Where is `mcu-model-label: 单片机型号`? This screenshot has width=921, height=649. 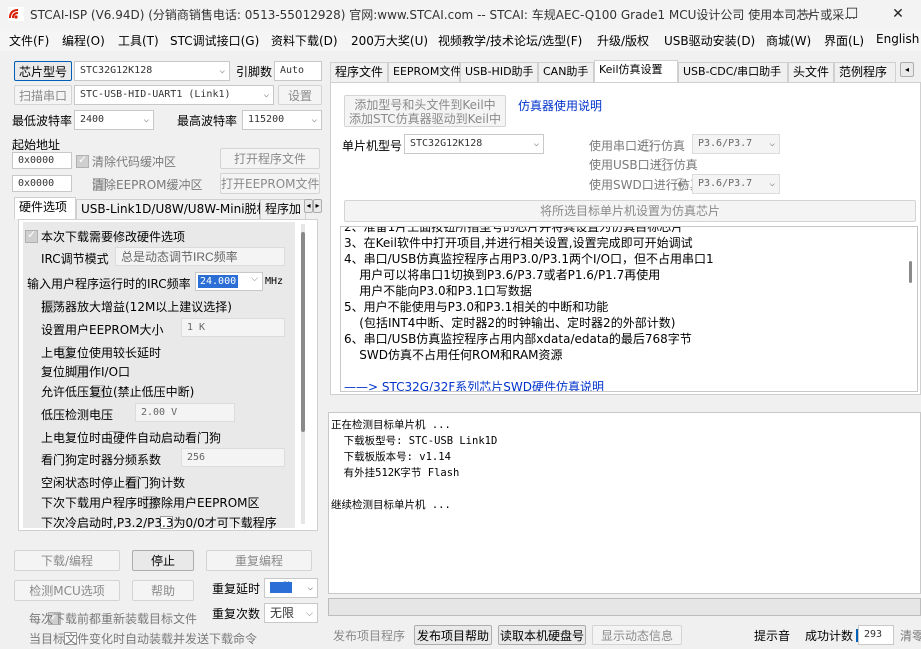 mcu-model-label: 单片机型号 is located at coordinates (372, 146).